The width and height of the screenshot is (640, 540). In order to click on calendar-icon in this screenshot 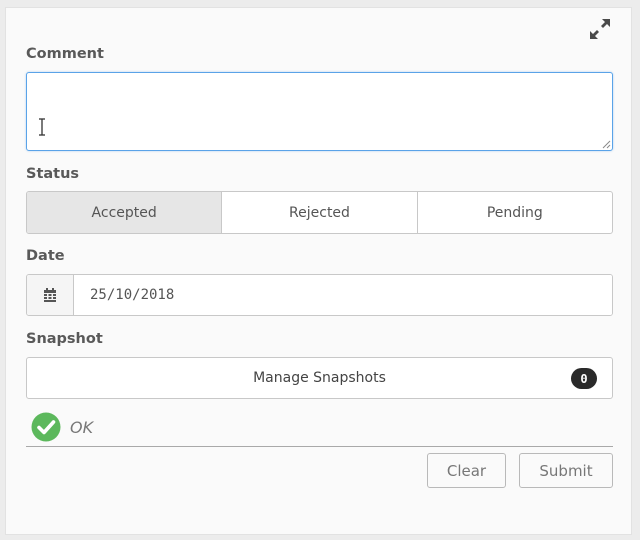, I will do `click(50, 295)`.